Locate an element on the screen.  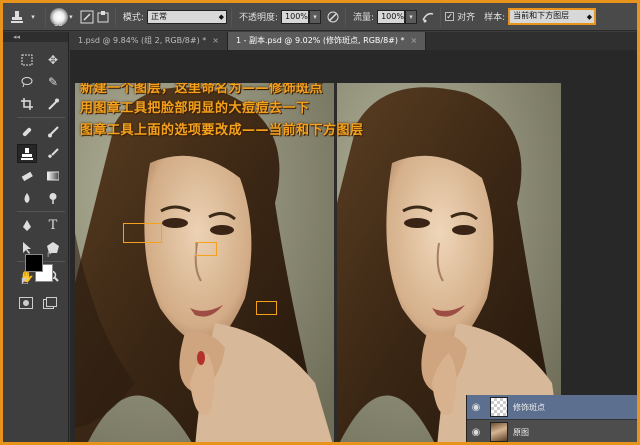
pen-tool-icon is located at coordinates (27, 225).